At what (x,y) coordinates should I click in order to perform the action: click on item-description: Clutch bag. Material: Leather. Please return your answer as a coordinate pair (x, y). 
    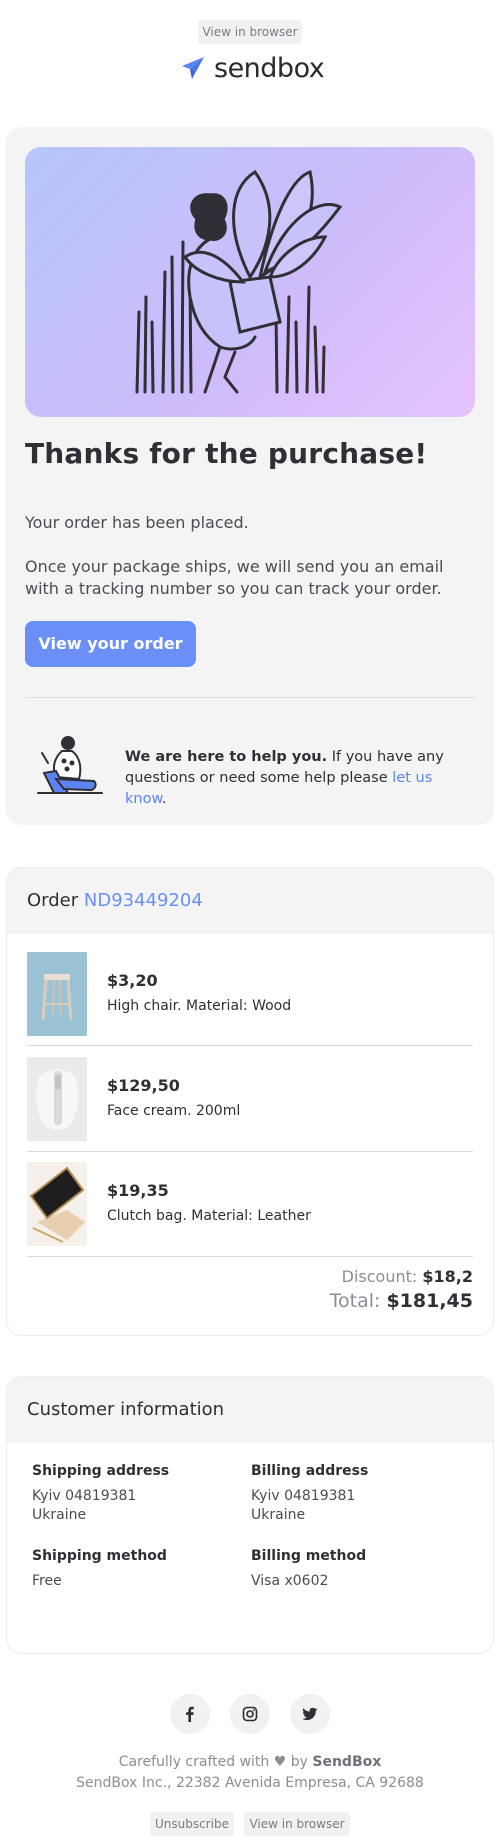
    Looking at the image, I should click on (209, 1216).